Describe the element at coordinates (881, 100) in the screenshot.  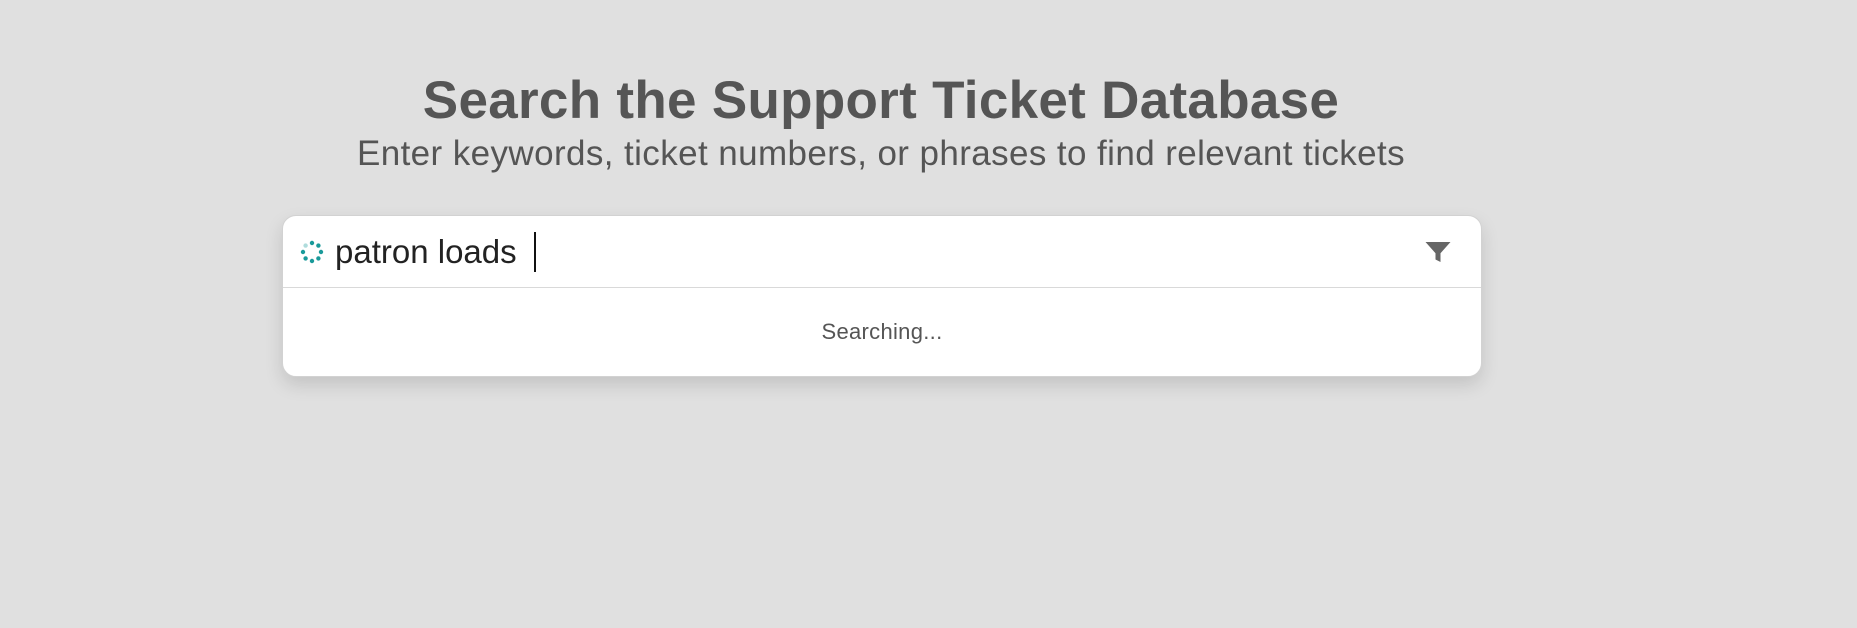
I see `page-title: Search the Support Ticket Database` at that location.